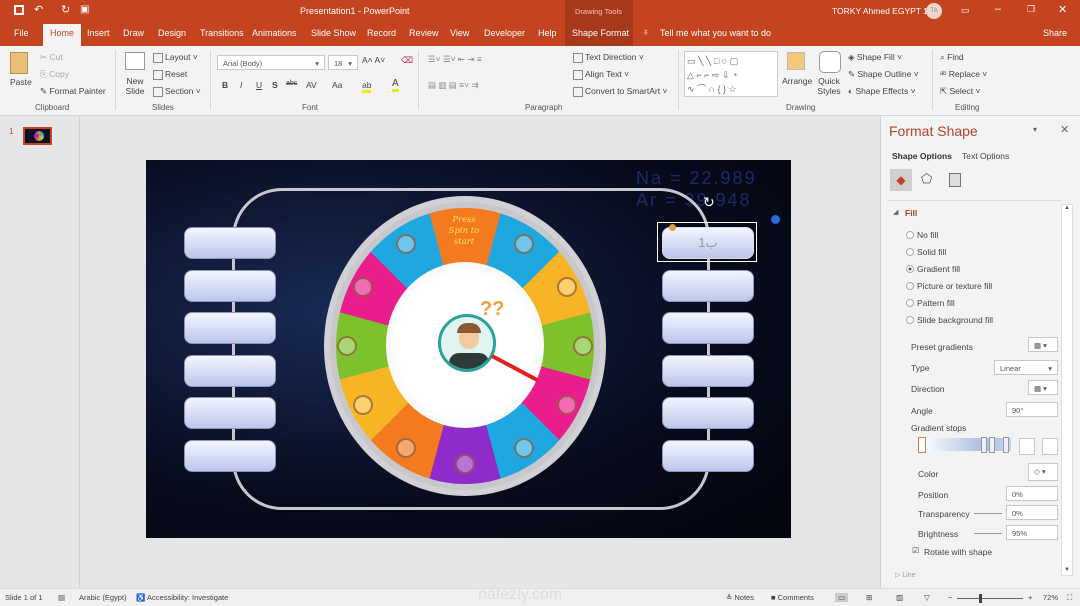 The height and width of the screenshot is (606, 1080). I want to click on brightness-slider, so click(988, 533).